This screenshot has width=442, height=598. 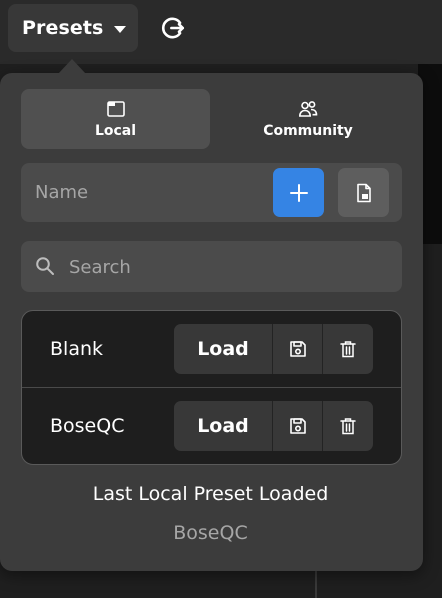 What do you see at coordinates (146, 192) in the screenshot?
I see `preset-name-input` at bounding box center [146, 192].